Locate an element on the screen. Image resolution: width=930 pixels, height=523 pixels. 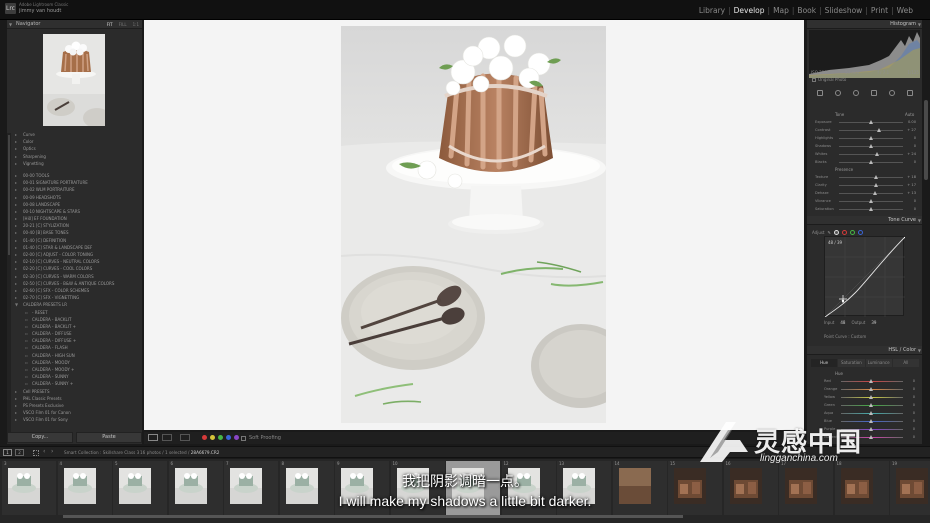
module-web: Web is located at coordinates (905, 10).